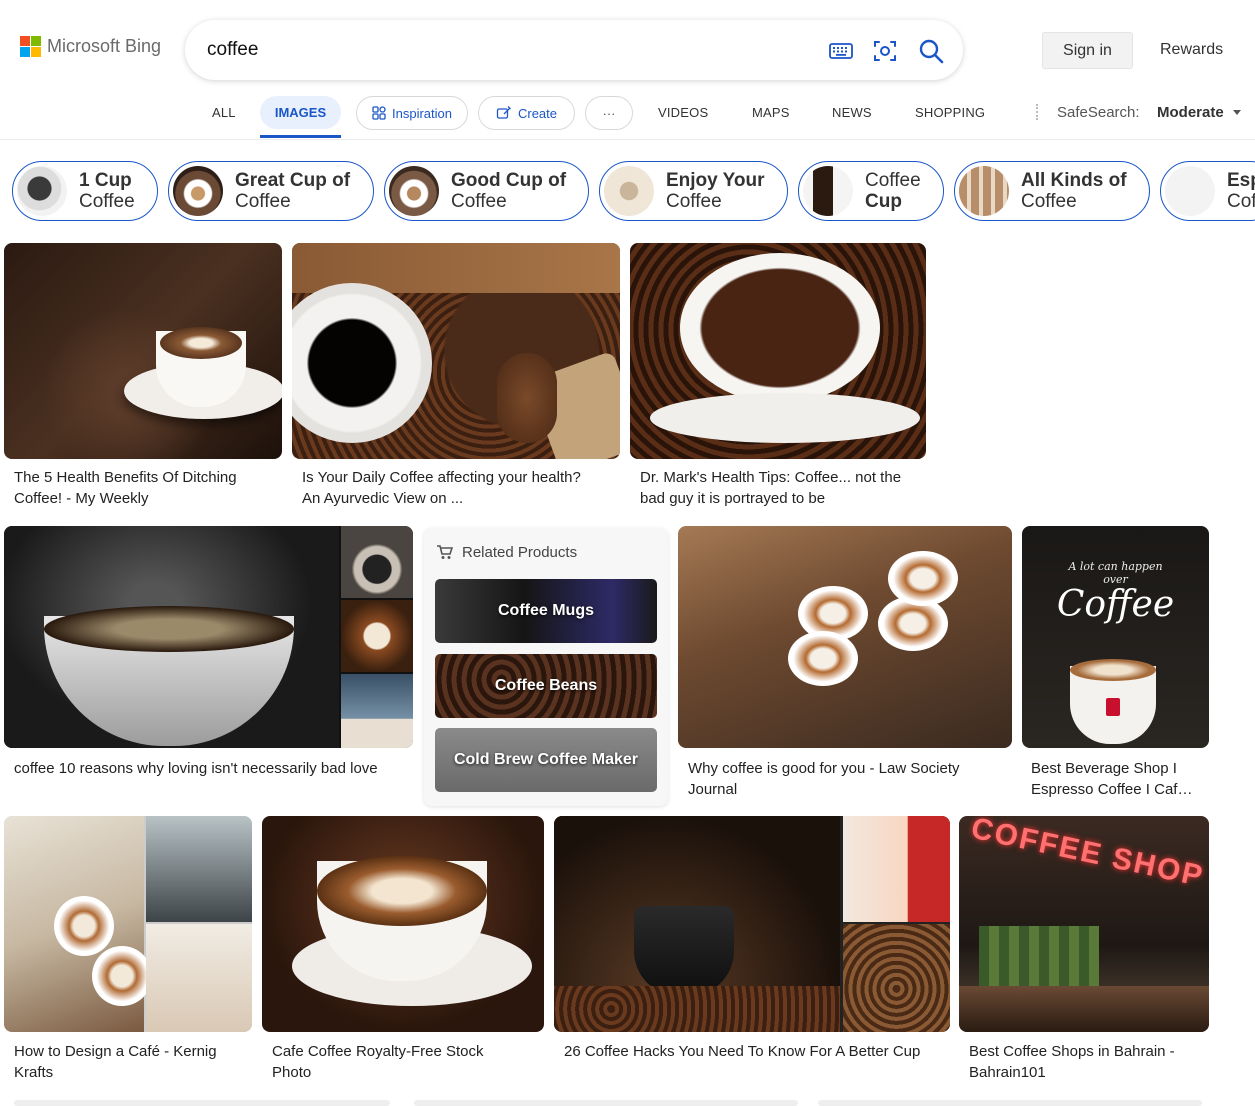 This screenshot has height=1106, width=1255. I want to click on shopping-cart-icon, so click(445, 552).